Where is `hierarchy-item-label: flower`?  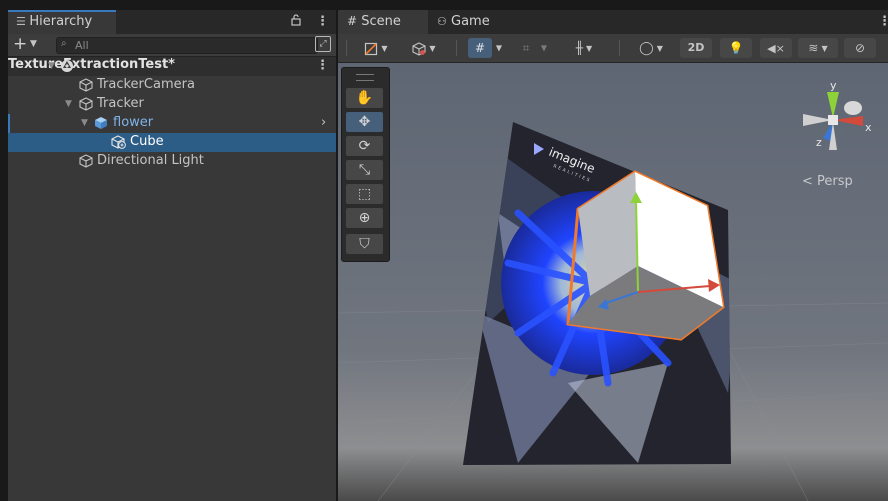 hierarchy-item-label: flower is located at coordinates (133, 122).